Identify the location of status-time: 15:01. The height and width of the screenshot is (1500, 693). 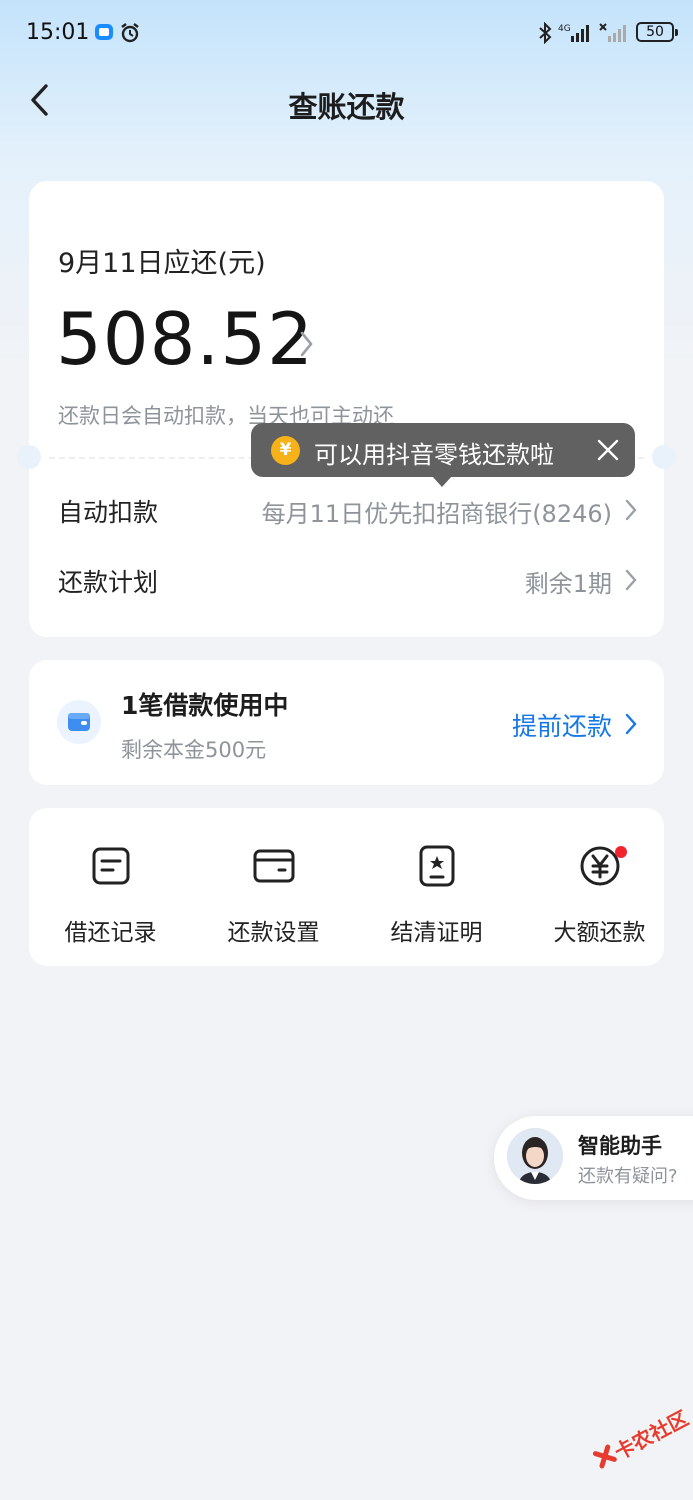
(58, 32).